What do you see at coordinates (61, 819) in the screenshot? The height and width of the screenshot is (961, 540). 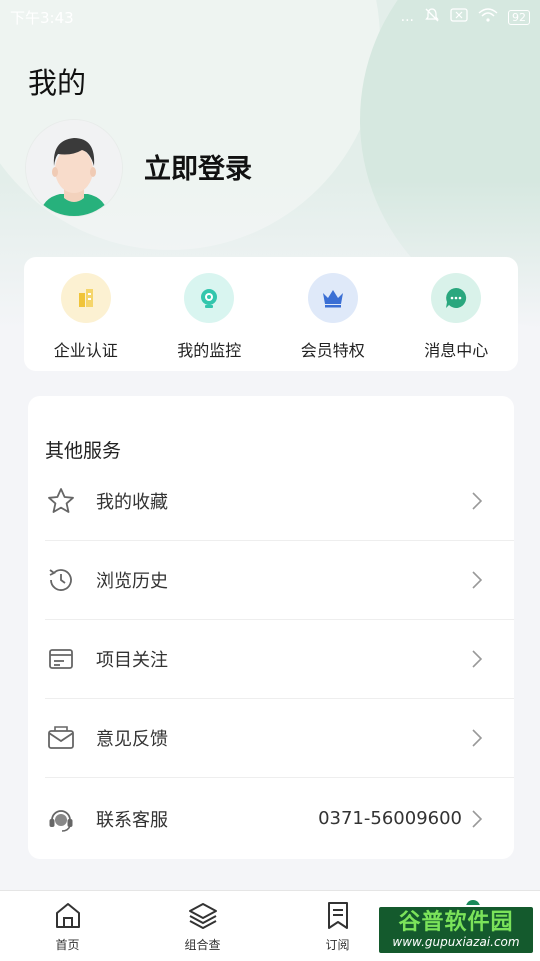 I see `customer-service-icon` at bounding box center [61, 819].